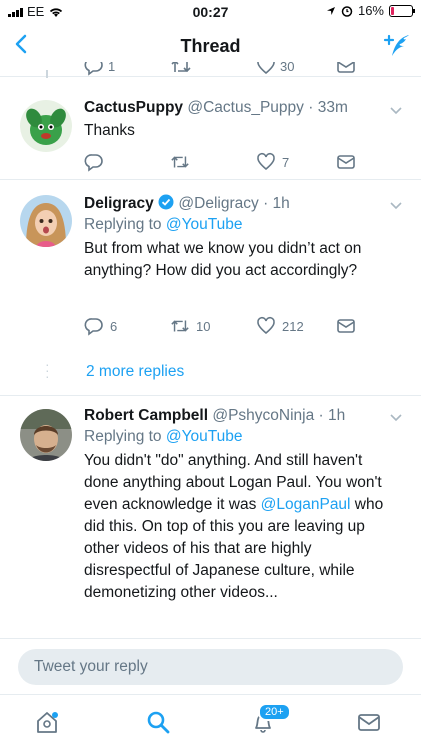 This screenshot has height=751, width=421. I want to click on tab-home, so click(49, 724).